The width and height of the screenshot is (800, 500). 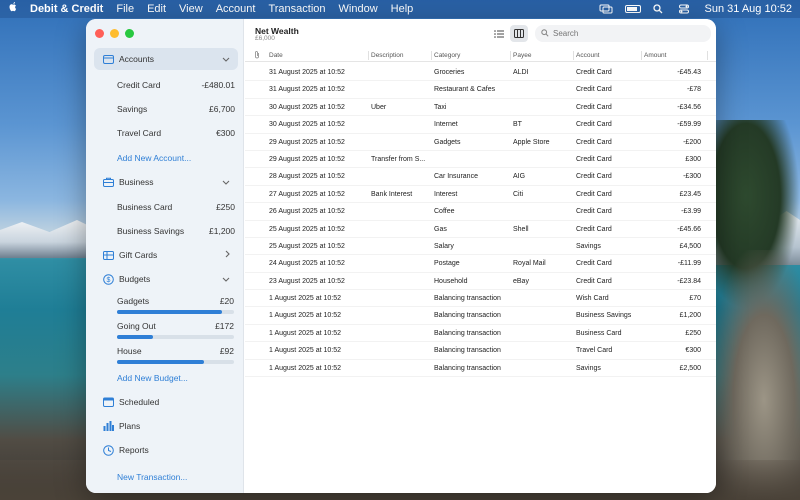 I want to click on budget-going-out: Going Out £172, so click(x=175, y=330).